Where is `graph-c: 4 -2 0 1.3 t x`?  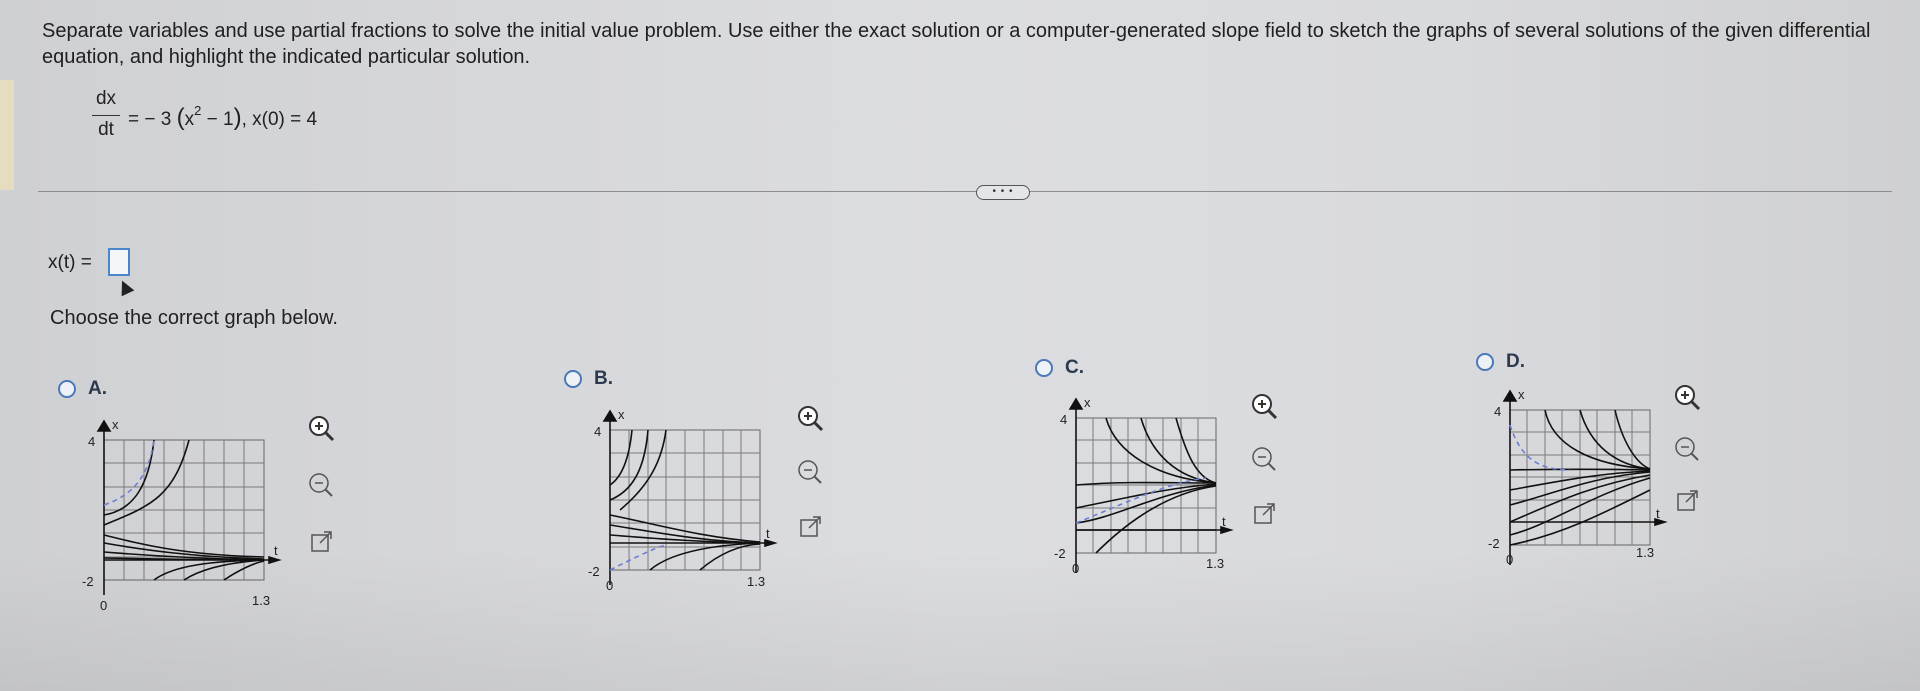 graph-c: 4 -2 0 1.3 t x is located at coordinates (1151, 495).